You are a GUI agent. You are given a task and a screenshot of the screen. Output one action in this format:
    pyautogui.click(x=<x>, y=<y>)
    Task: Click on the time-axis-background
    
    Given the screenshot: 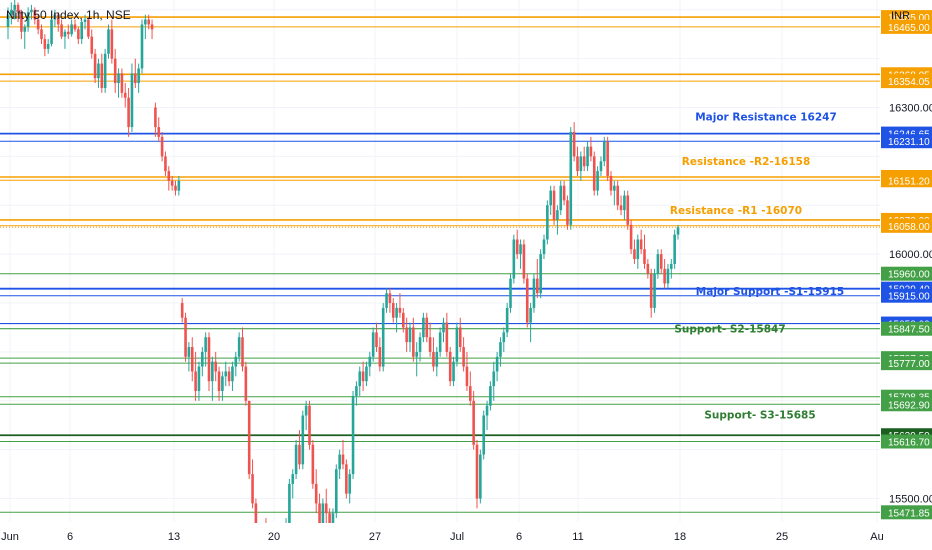 What is the action you would take?
    pyautogui.click(x=466, y=536)
    